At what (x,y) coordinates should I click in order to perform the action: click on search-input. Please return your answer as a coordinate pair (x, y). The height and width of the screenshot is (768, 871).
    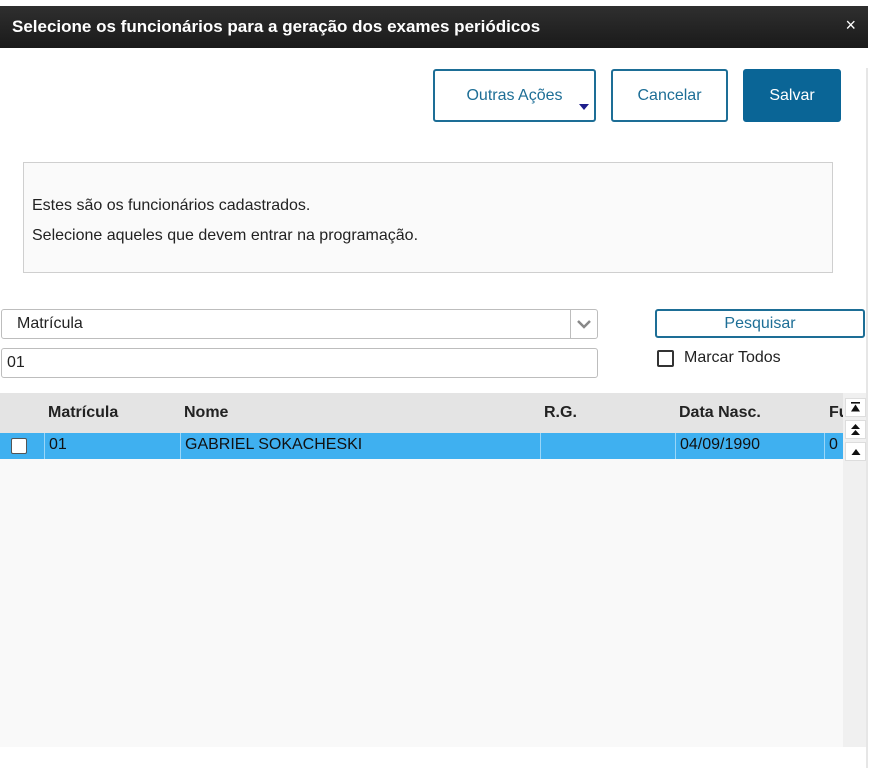
    Looking at the image, I should click on (299, 363).